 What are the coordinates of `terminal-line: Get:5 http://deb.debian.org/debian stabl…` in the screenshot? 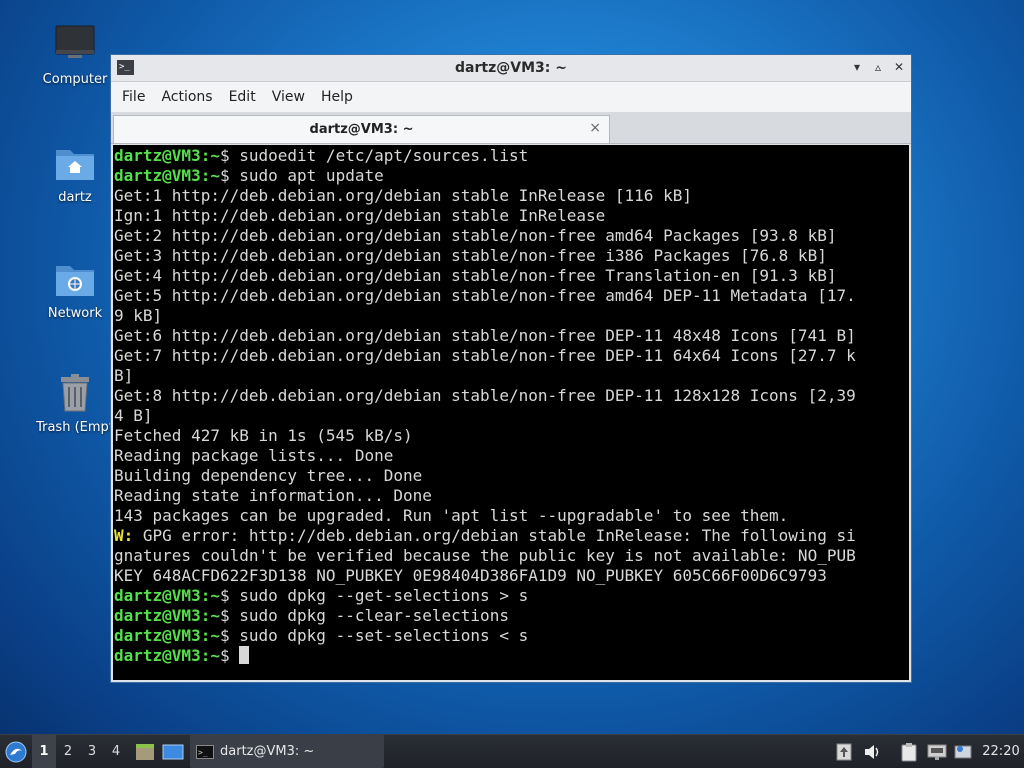 It's located at (511, 296).